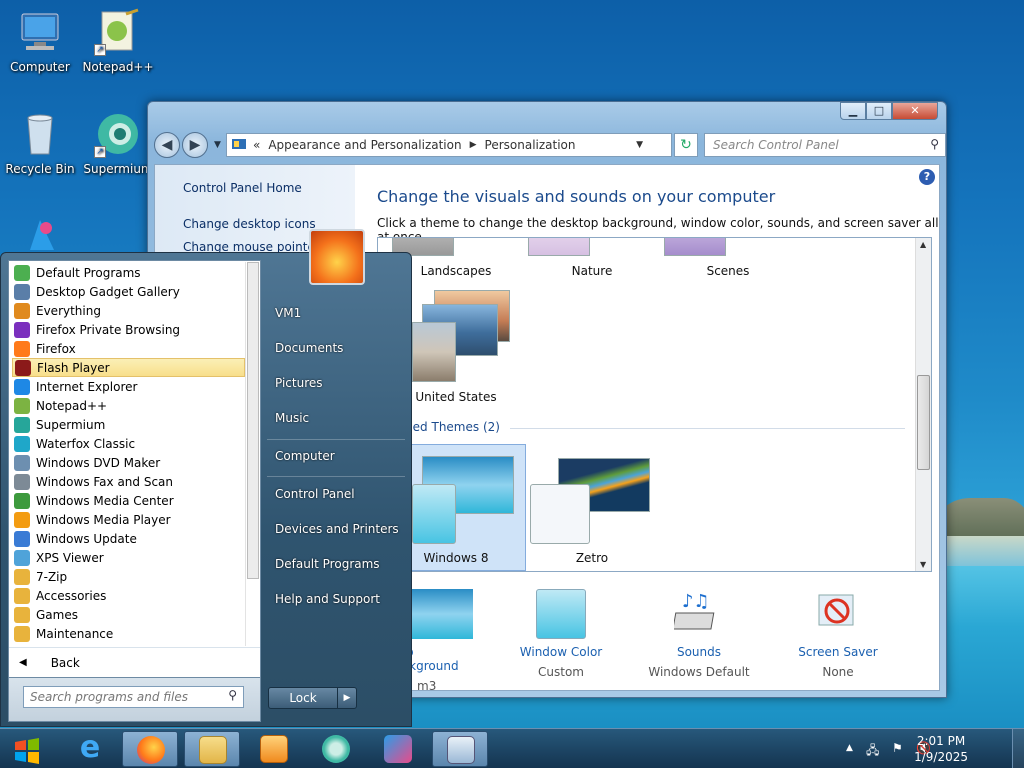  I want to click on start-link-default-programs: Default Programs, so click(327, 564).